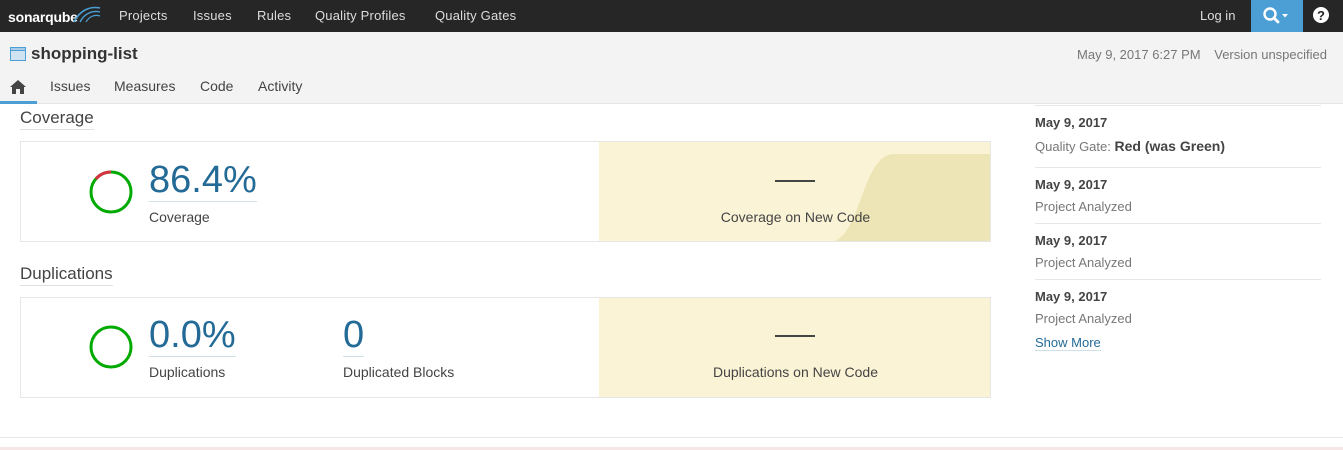 The height and width of the screenshot is (450, 1343). I want to click on logo-waves-icon, so click(87, 14).